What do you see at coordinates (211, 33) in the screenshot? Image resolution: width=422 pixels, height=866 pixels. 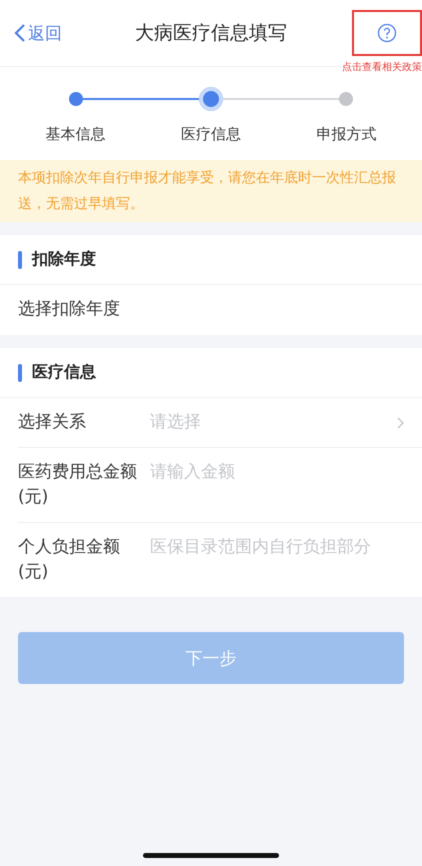 I see `page-title: 大病医疗信息填写` at bounding box center [211, 33].